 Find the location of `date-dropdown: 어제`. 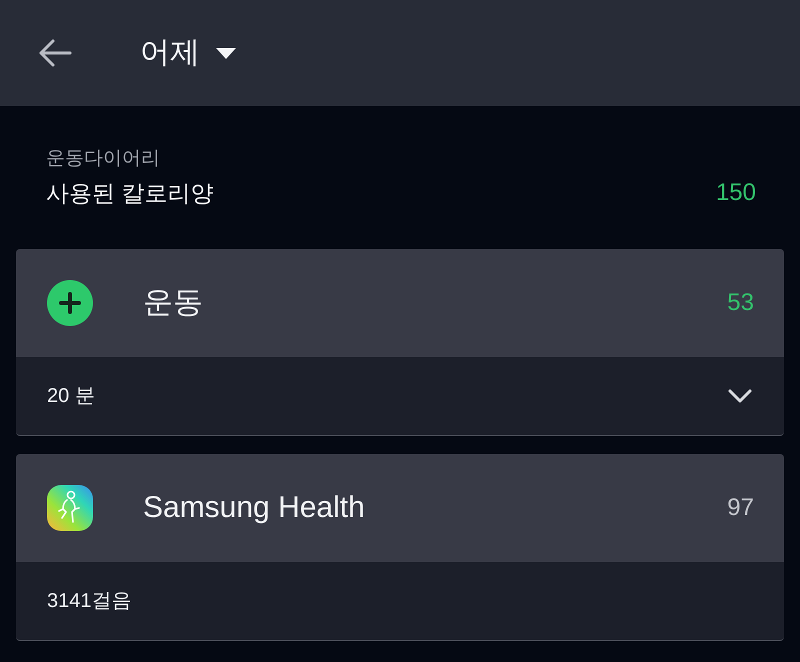

date-dropdown: 어제 is located at coordinates (188, 53).